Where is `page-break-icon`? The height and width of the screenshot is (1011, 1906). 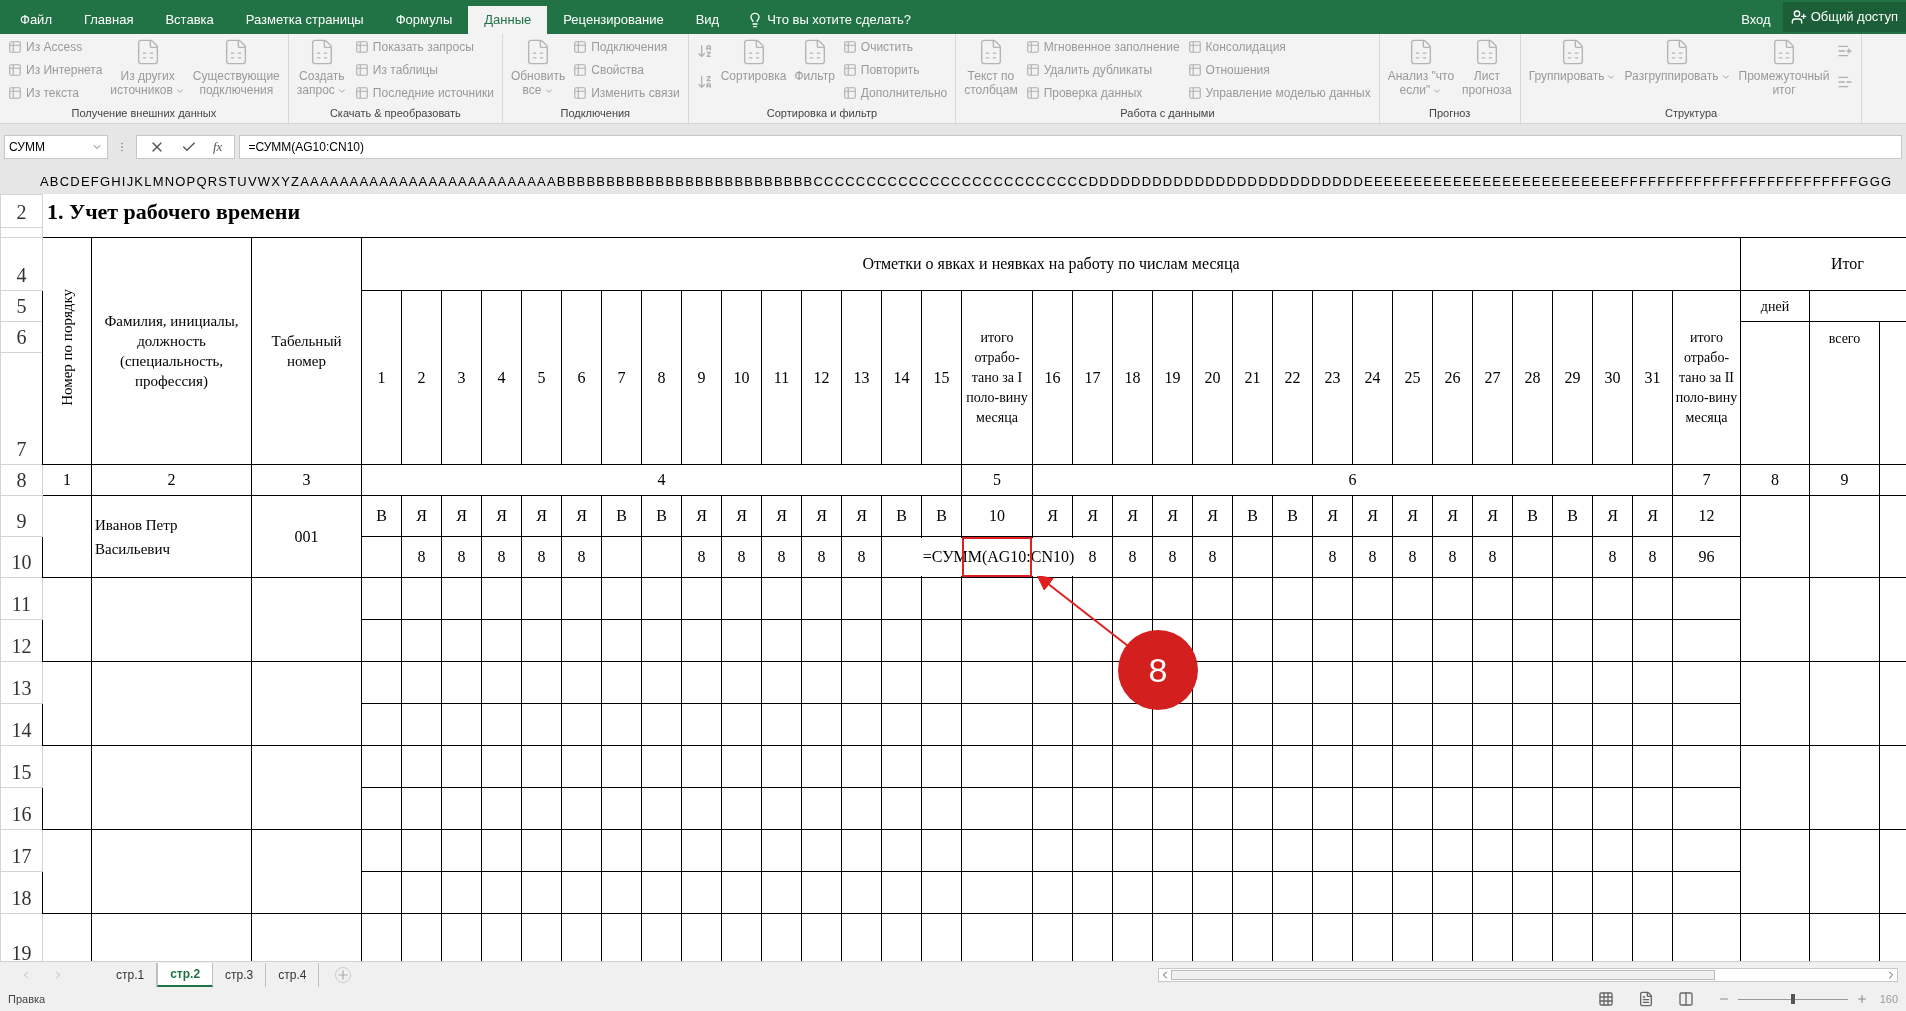 page-break-icon is located at coordinates (1685, 999).